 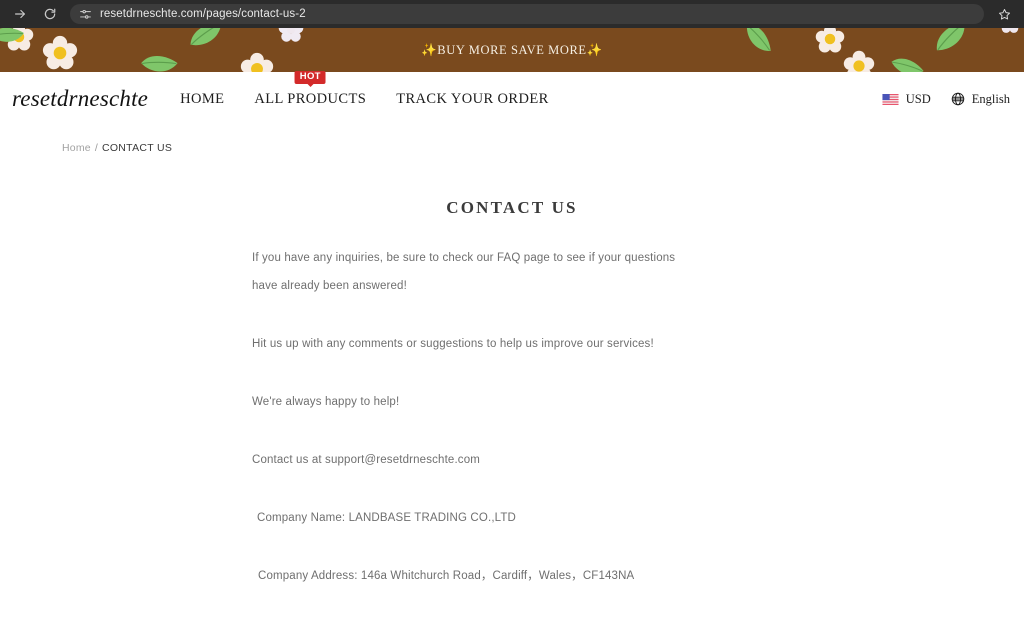 What do you see at coordinates (310, 98) in the screenshot?
I see `nav-label: ALL PRODUCTS` at bounding box center [310, 98].